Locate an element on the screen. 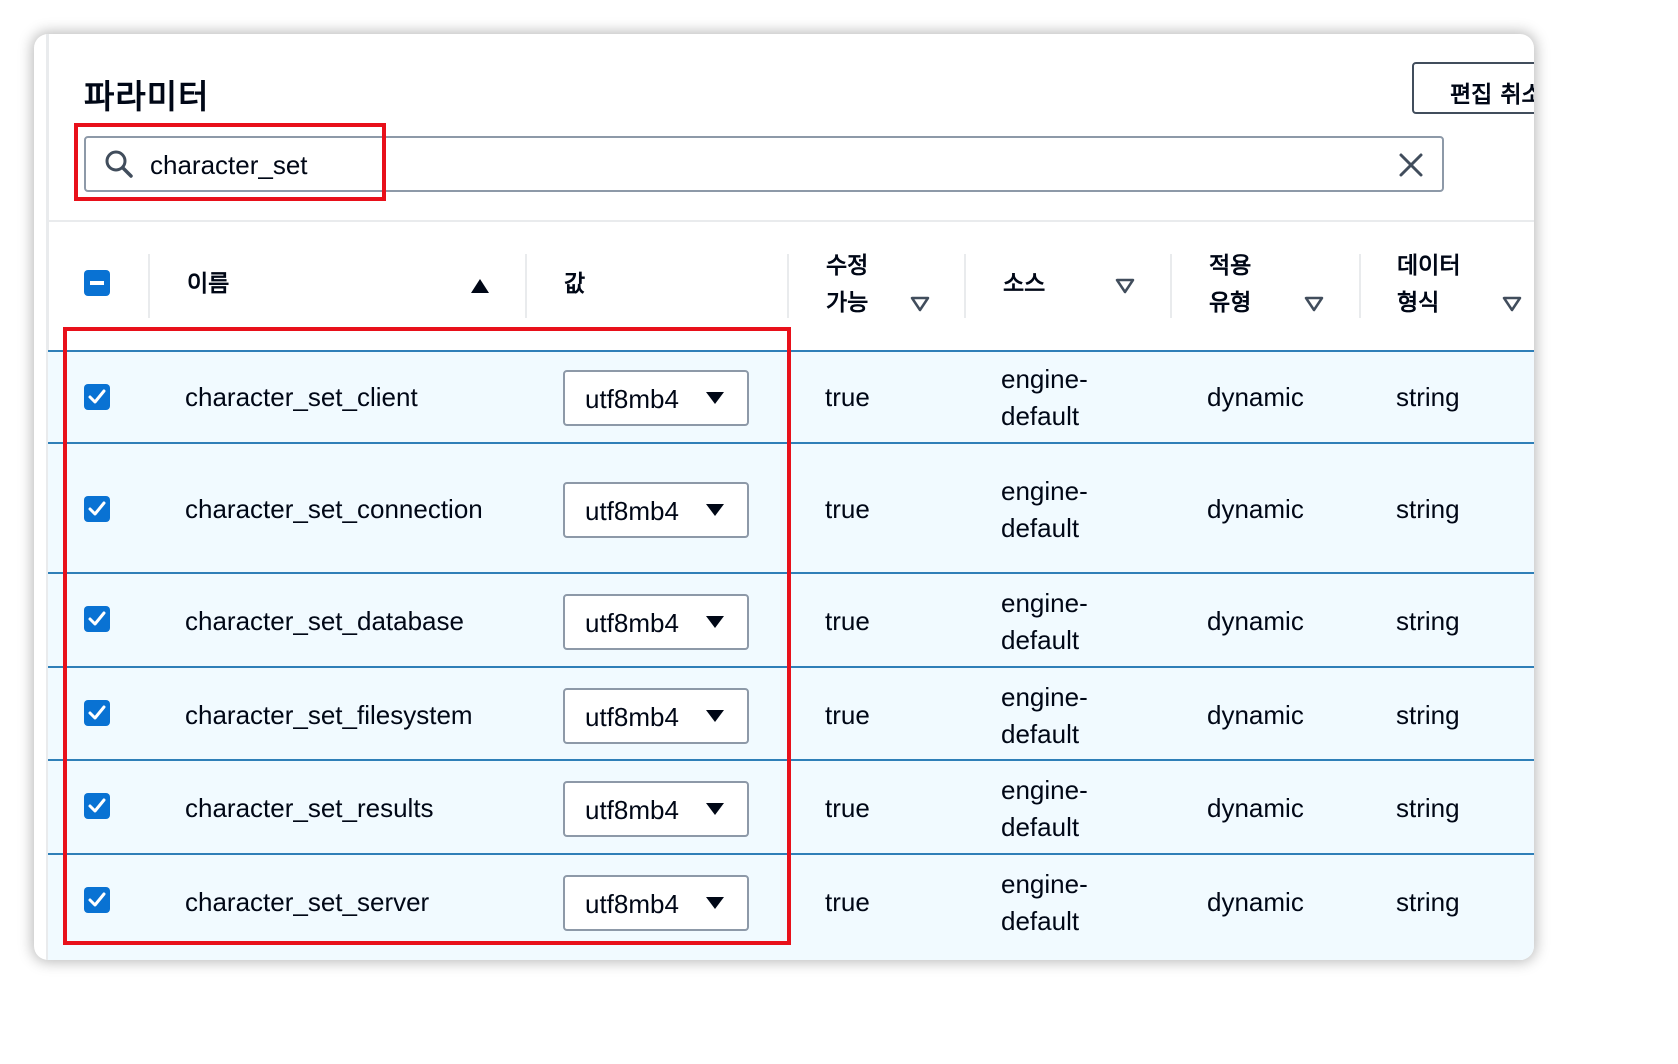 The image size is (1678, 1064). page-title: 파라미터 is located at coordinates (147, 96).